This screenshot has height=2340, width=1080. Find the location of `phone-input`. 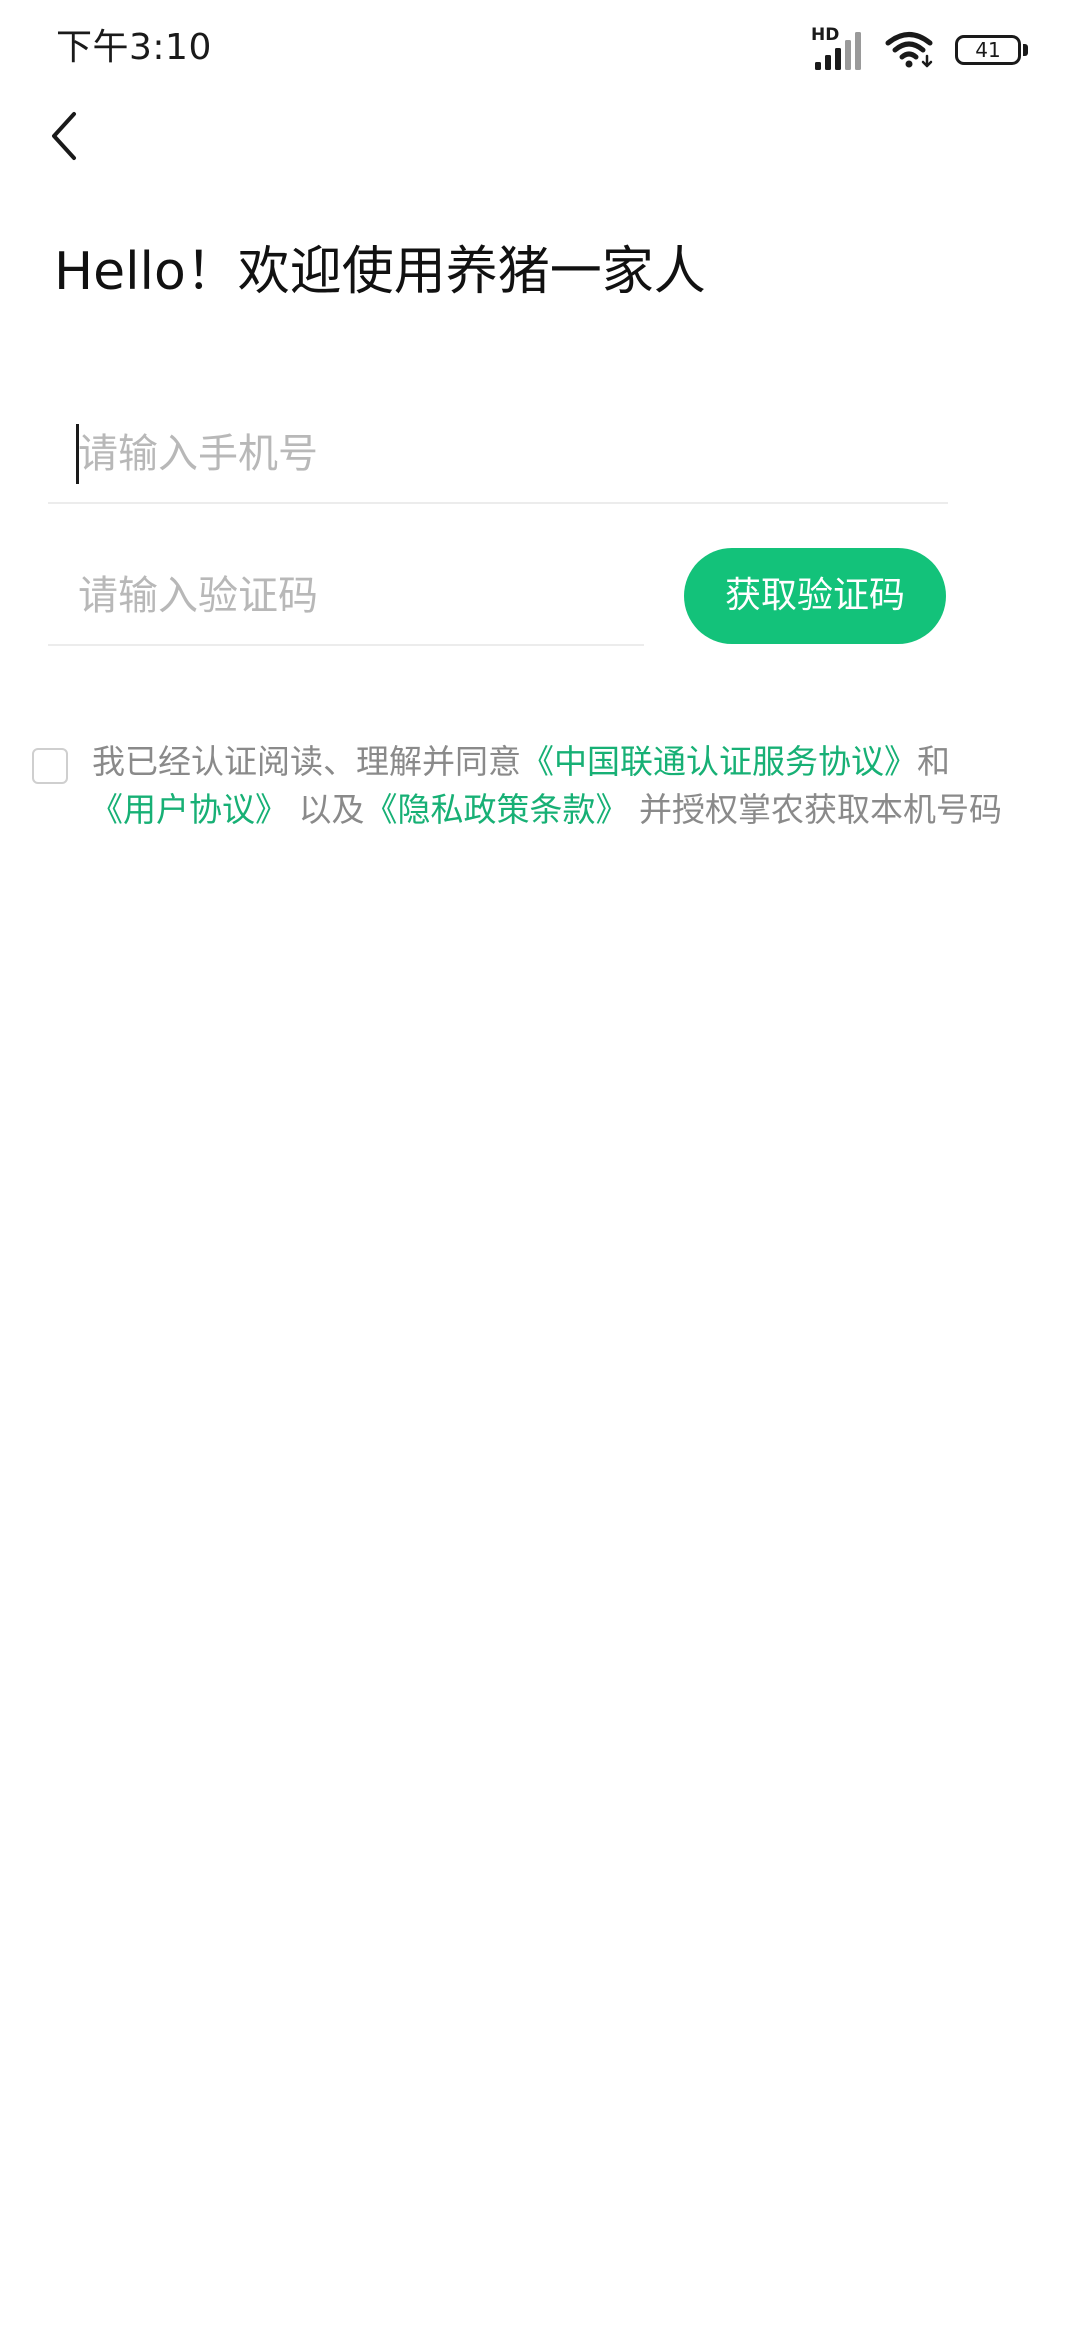

phone-input is located at coordinates (508, 454).